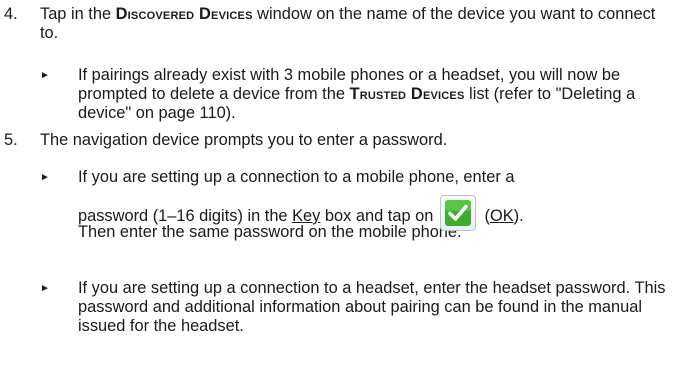 The width and height of the screenshot is (679, 372). Describe the element at coordinates (184, 14) in the screenshot. I see `discovered-devices-label: Discovered Devices` at that location.